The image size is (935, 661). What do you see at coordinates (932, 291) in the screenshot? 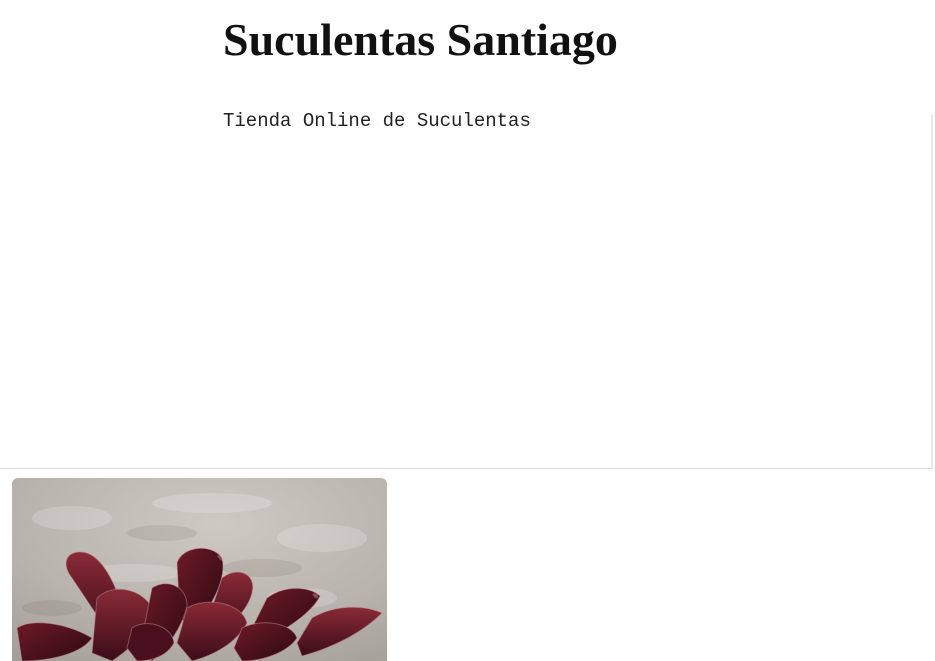
I see `header-divider` at bounding box center [932, 291].